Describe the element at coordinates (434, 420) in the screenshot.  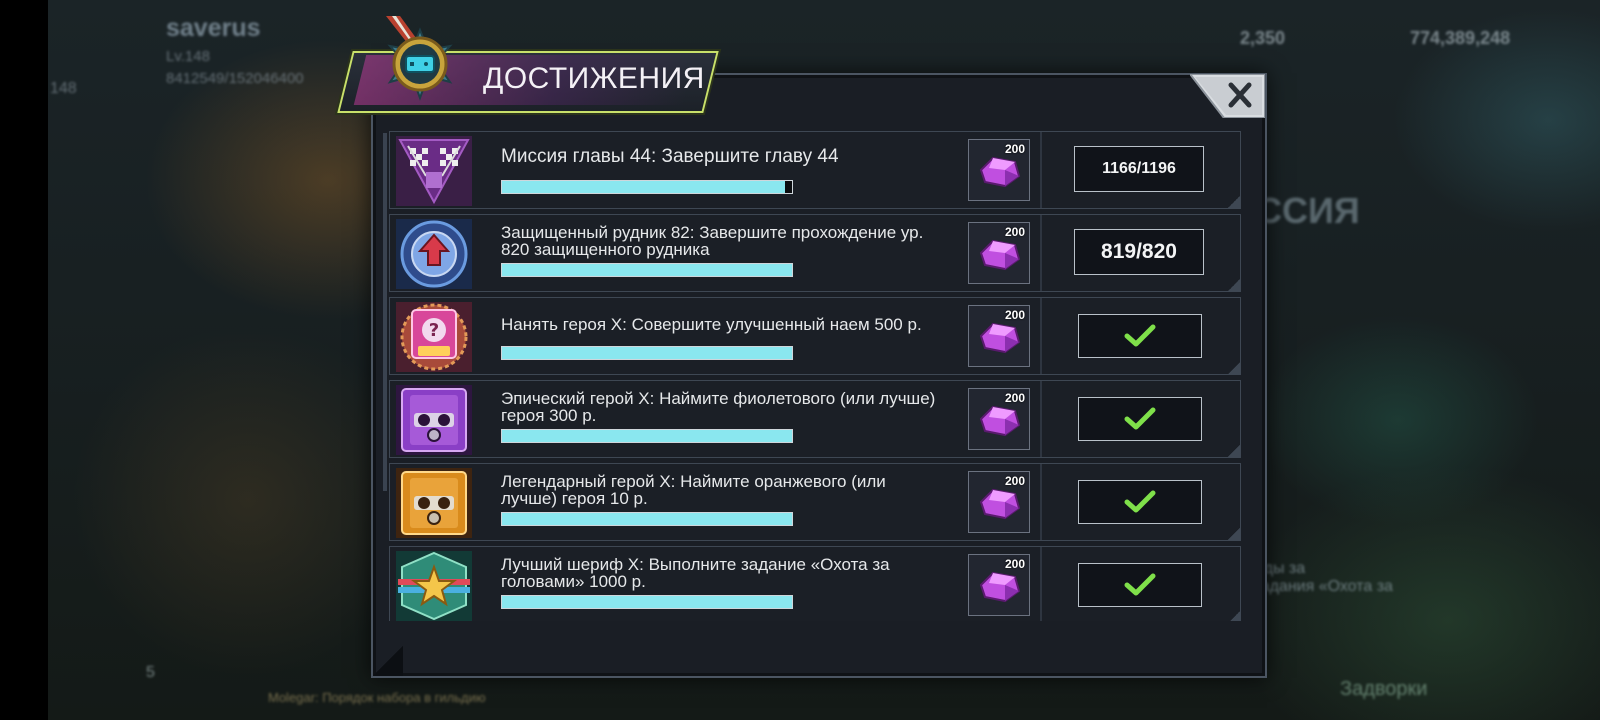
I see `purple-gasmask-icon` at that location.